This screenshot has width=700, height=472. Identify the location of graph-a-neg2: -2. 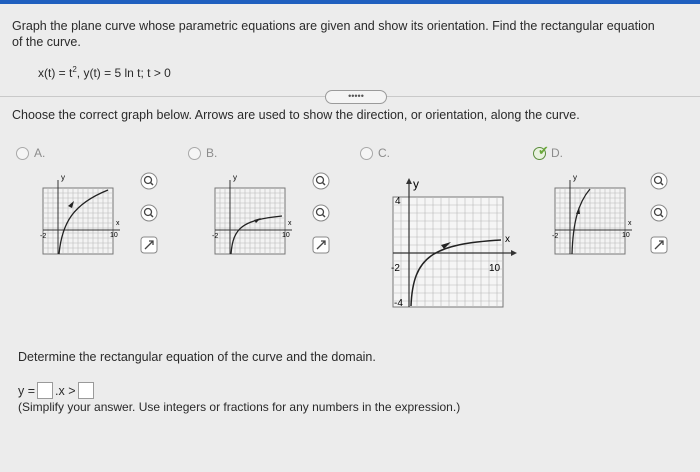
(43, 236).